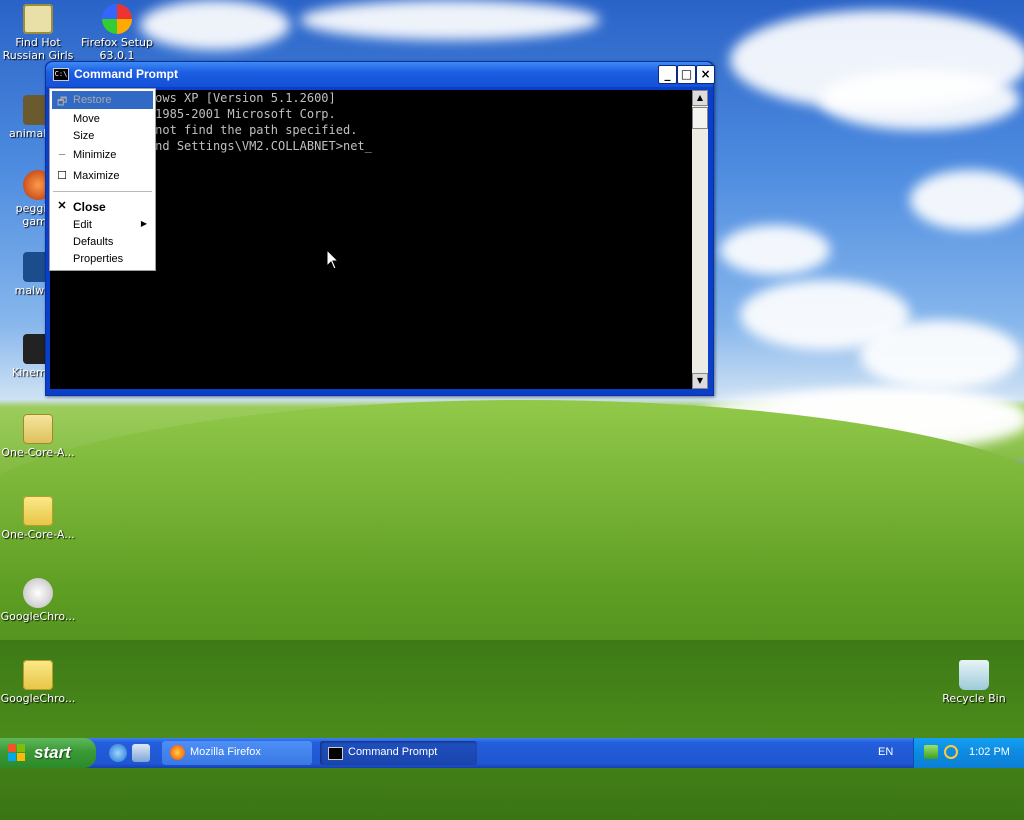  Describe the element at coordinates (38, 19) in the screenshot. I see `shortcut-icon` at that location.